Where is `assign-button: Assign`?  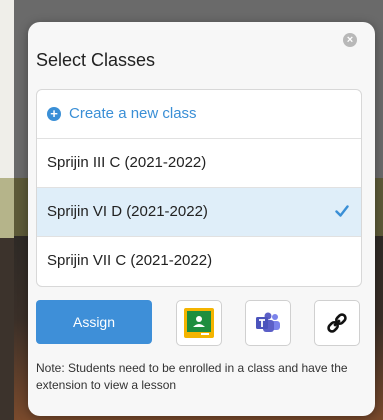
assign-button: Assign is located at coordinates (94, 322).